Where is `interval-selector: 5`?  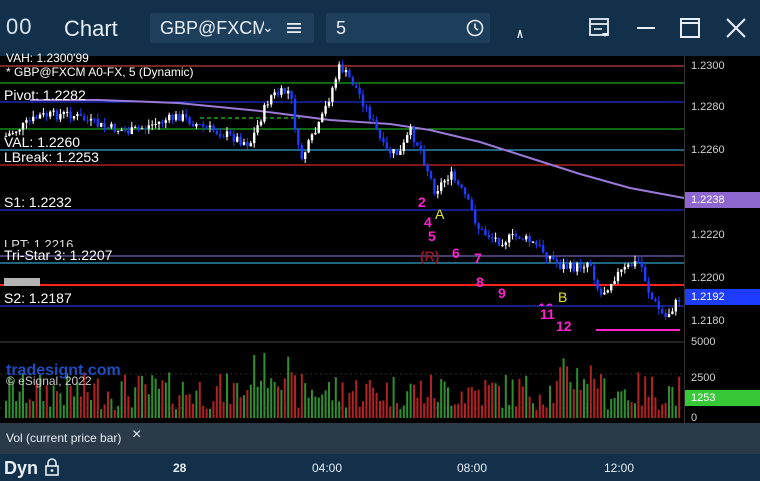 interval-selector: 5 is located at coordinates (408, 28).